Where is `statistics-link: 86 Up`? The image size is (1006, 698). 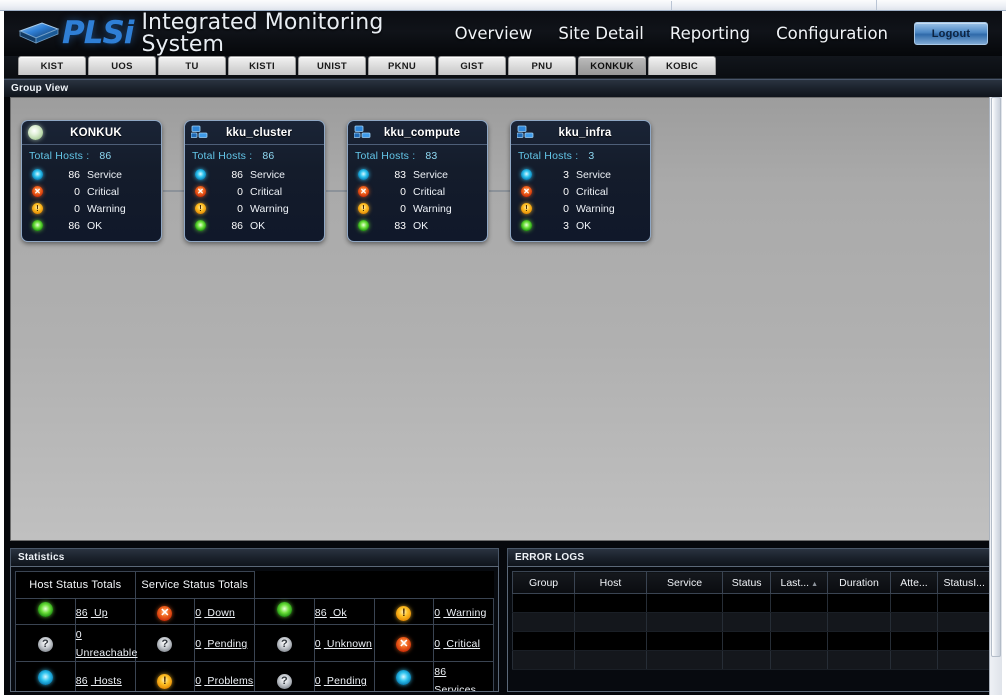
statistics-link: 86 Up is located at coordinates (92, 613).